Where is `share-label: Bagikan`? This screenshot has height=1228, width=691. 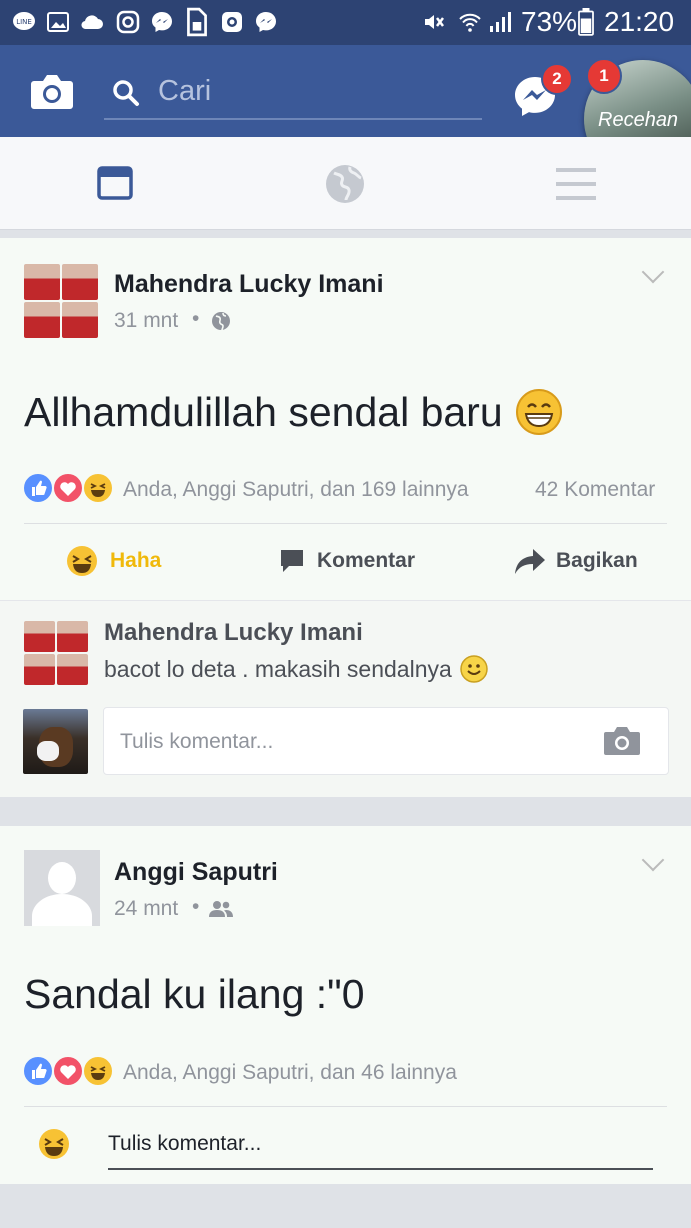 share-label: Bagikan is located at coordinates (597, 560).